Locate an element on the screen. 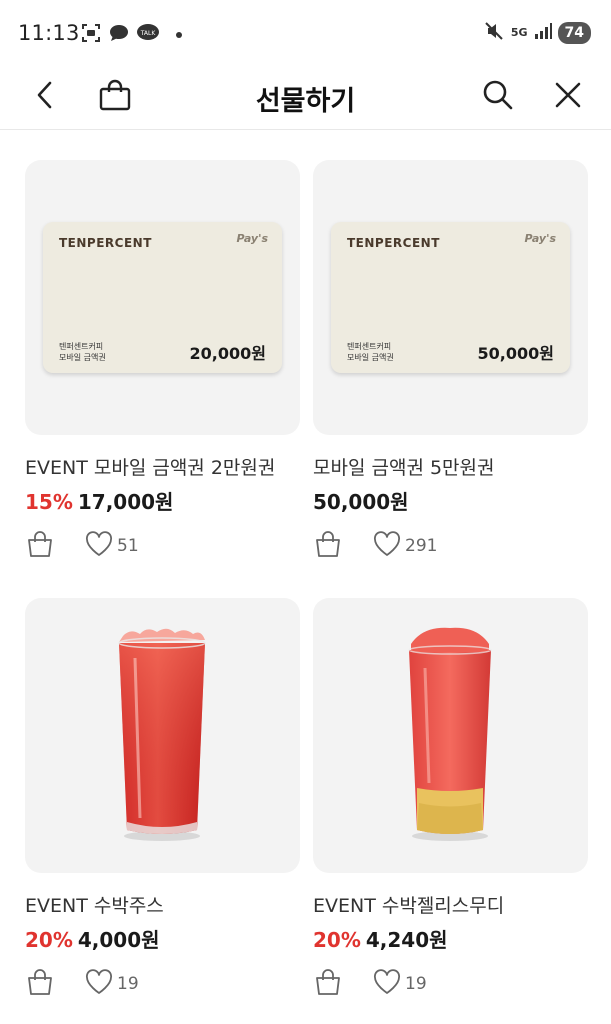  system-icons: 5G 74 is located at coordinates (537, 33).